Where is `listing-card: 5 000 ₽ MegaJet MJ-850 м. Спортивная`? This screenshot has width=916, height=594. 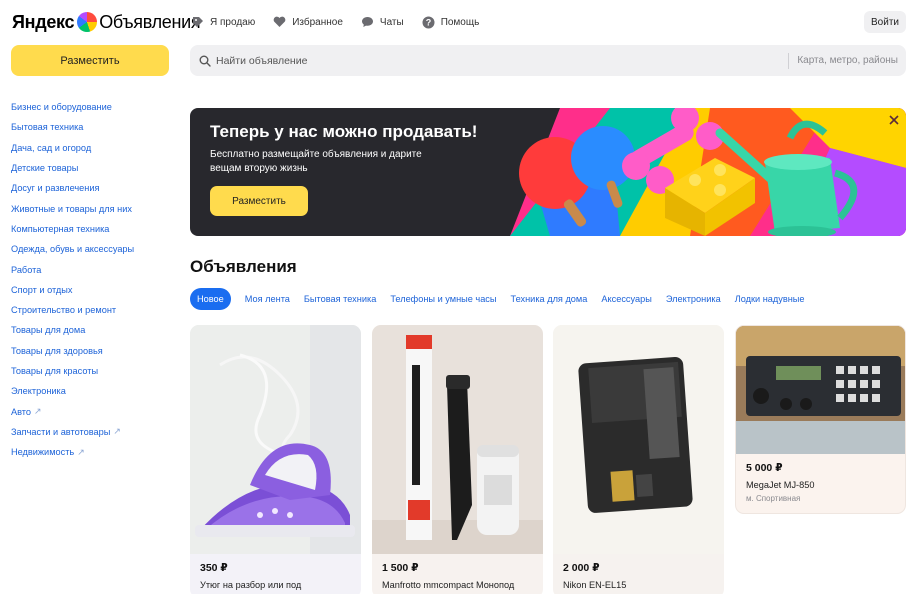
listing-card: 5 000 ₽ MegaJet MJ-850 м. Спортивная is located at coordinates (820, 419).